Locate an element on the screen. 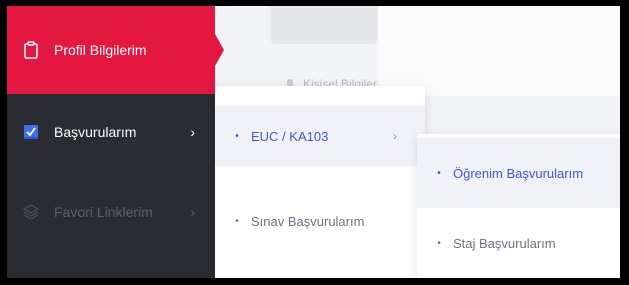  sidebar-item-label: Başvurularım is located at coordinates (95, 132).